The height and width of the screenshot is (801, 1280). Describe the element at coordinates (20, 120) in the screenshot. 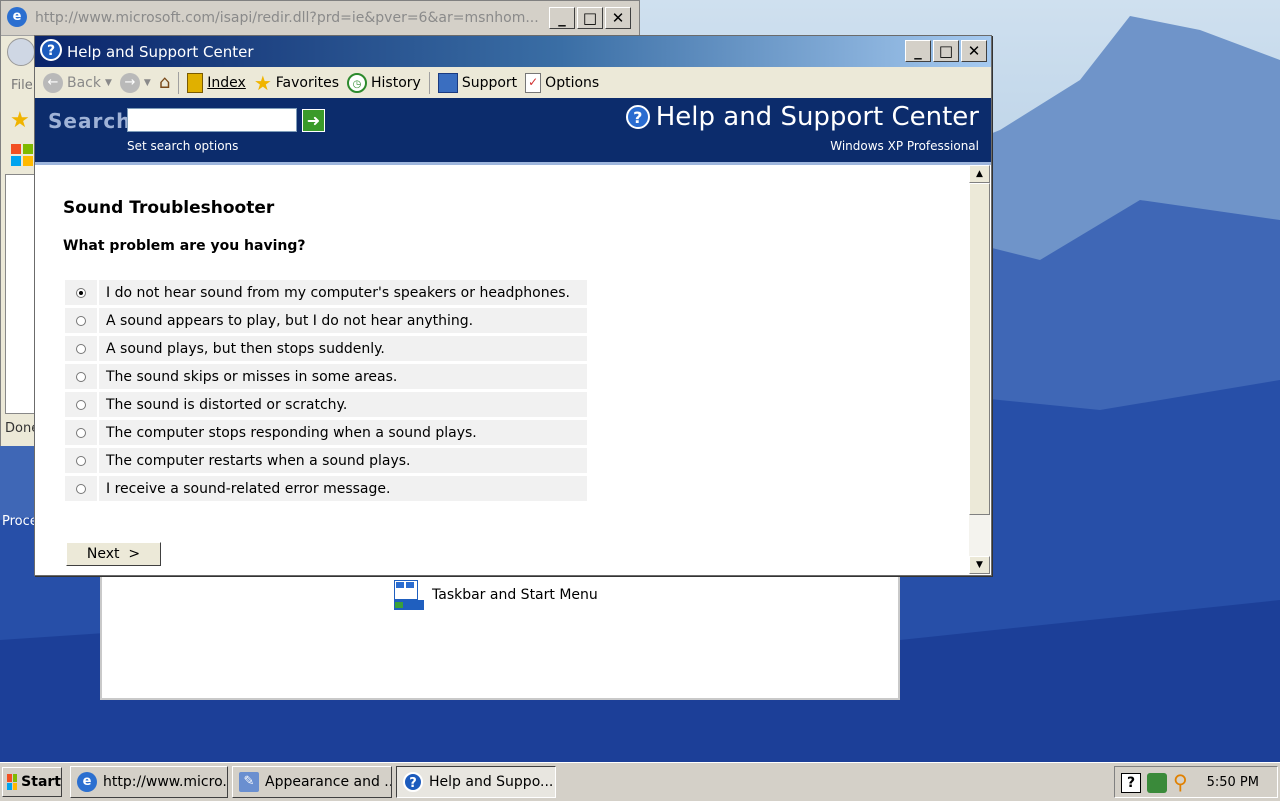

I see `ie-favorites-star-icon: ★` at that location.